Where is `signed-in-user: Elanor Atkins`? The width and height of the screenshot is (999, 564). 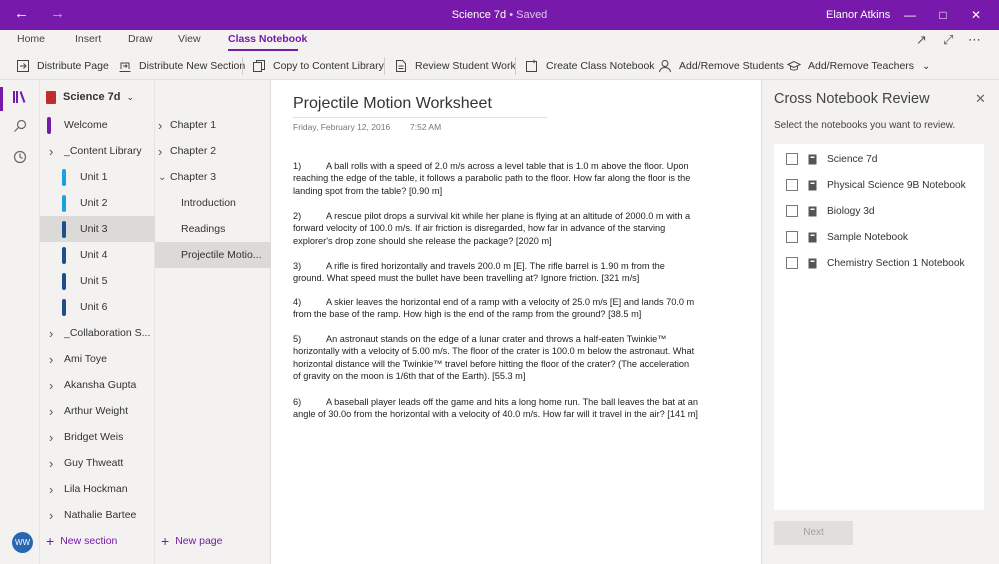
signed-in-user: Elanor Atkins is located at coordinates (858, 15).